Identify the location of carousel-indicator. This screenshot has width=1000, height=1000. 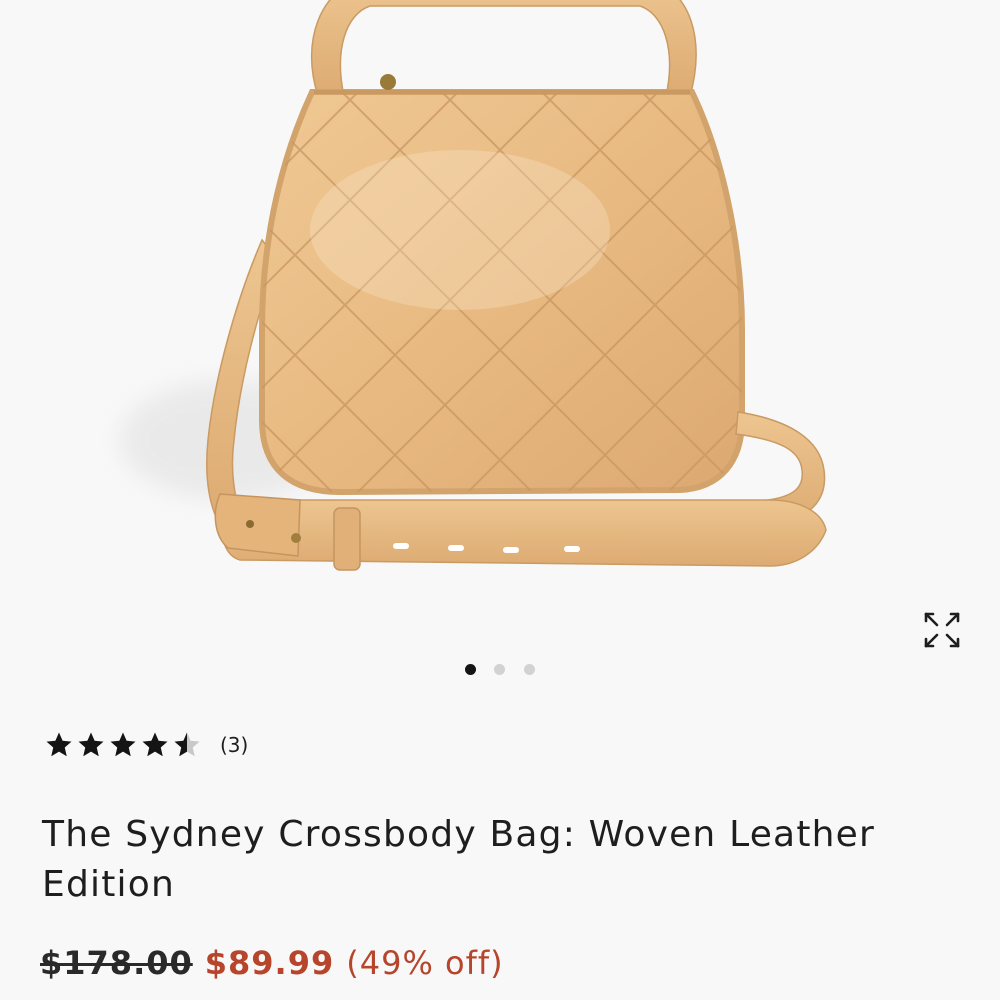
(500, 670).